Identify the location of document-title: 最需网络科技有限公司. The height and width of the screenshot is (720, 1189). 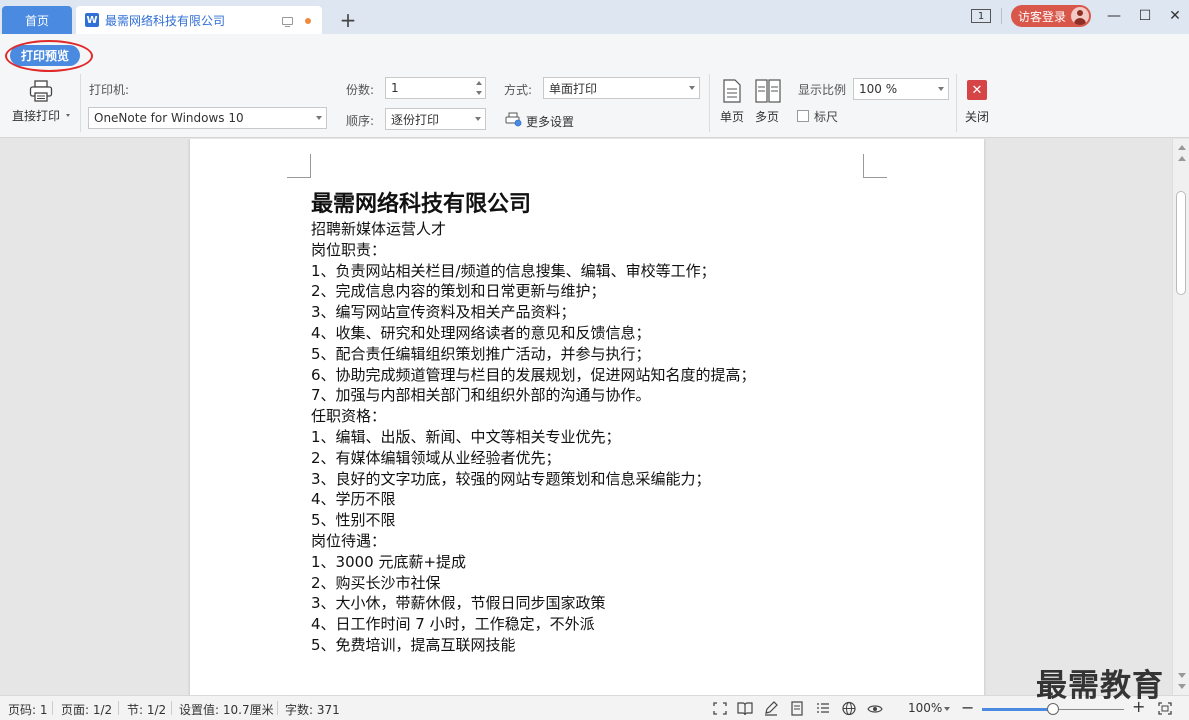
(421, 204).